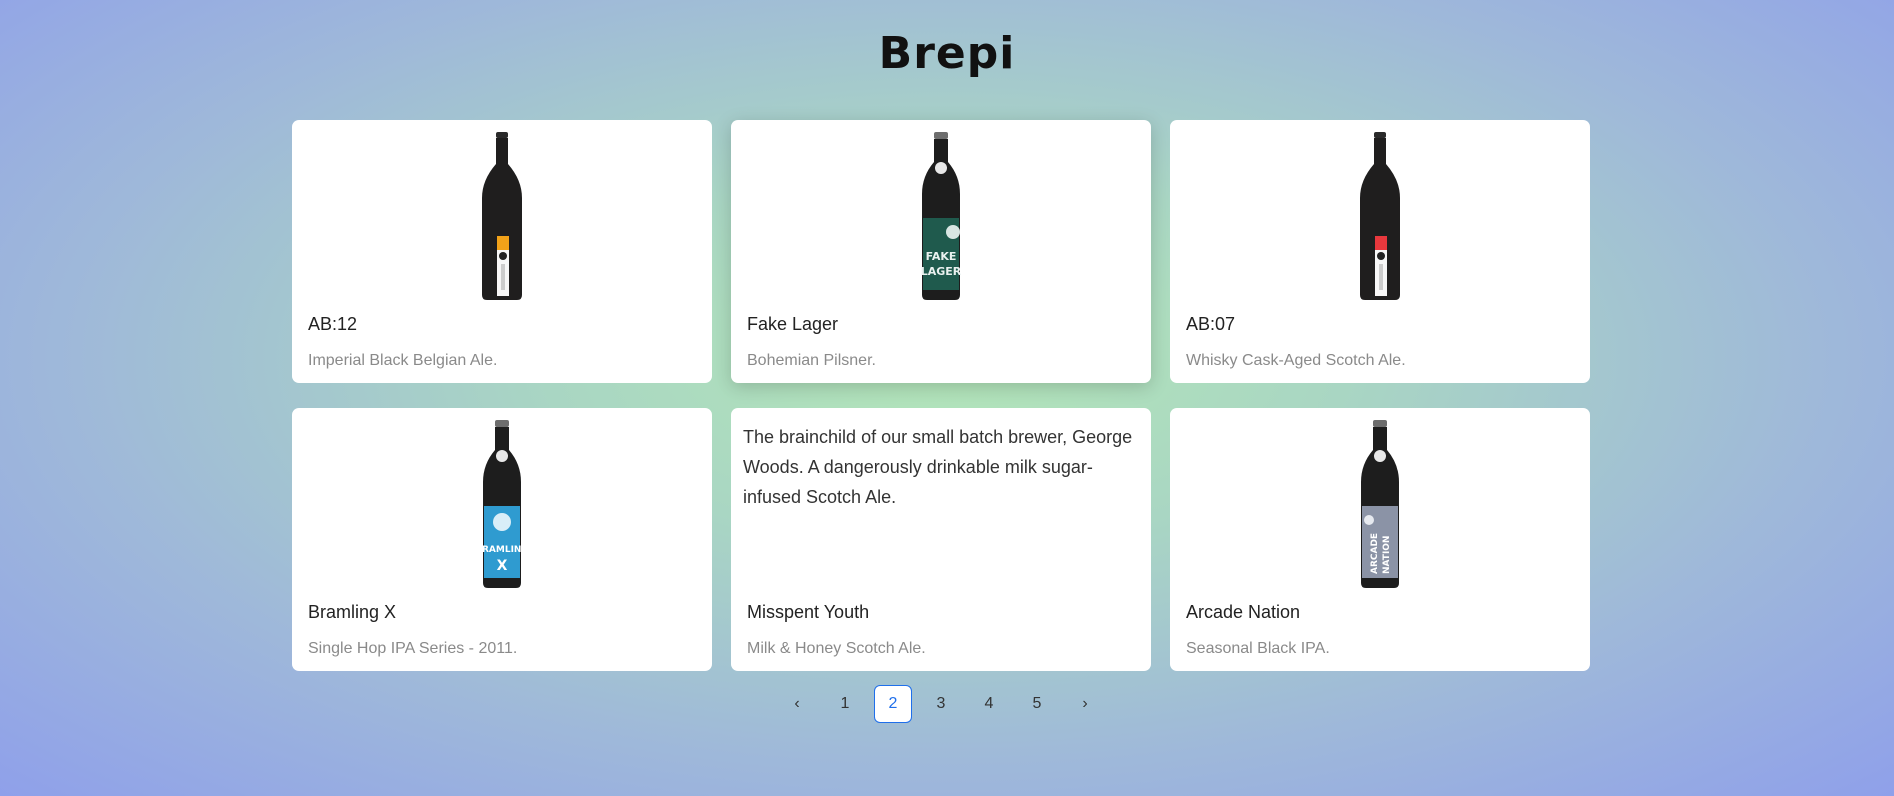 The image size is (1894, 796). What do you see at coordinates (1387, 555) in the screenshot?
I see `svg-text: NATION` at bounding box center [1387, 555].